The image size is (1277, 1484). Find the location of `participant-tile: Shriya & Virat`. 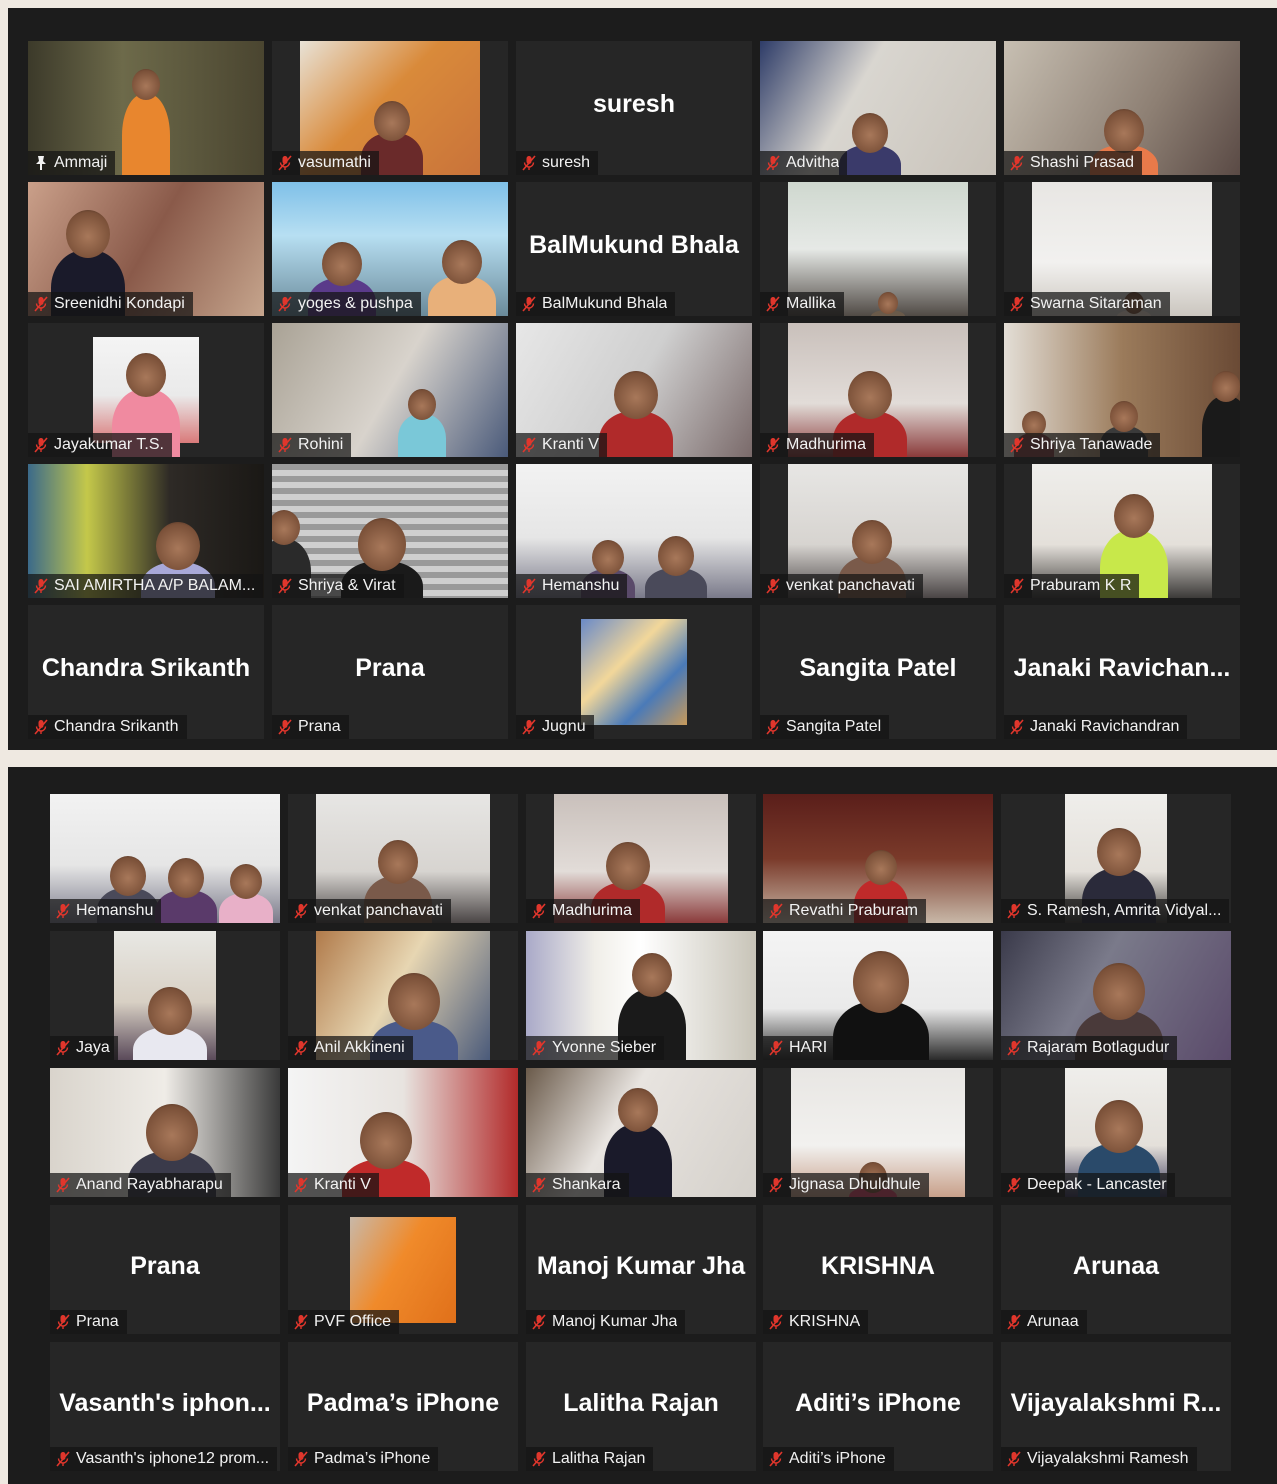

participant-tile: Shriya & Virat is located at coordinates (390, 531).